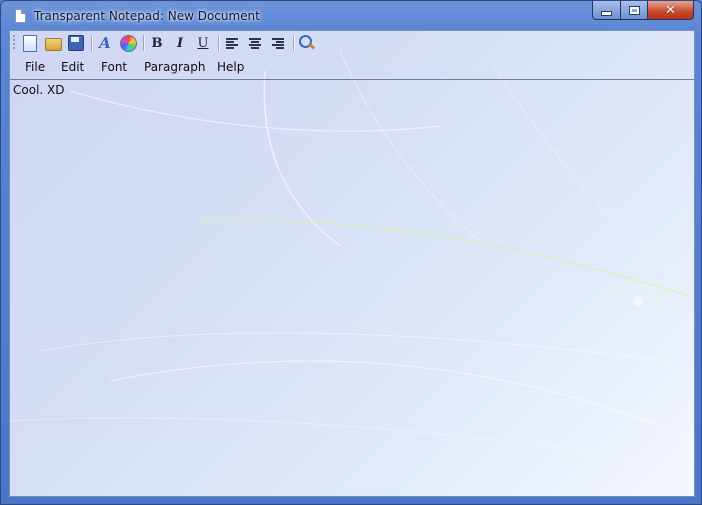  I want to click on font-icon: A, so click(105, 43).